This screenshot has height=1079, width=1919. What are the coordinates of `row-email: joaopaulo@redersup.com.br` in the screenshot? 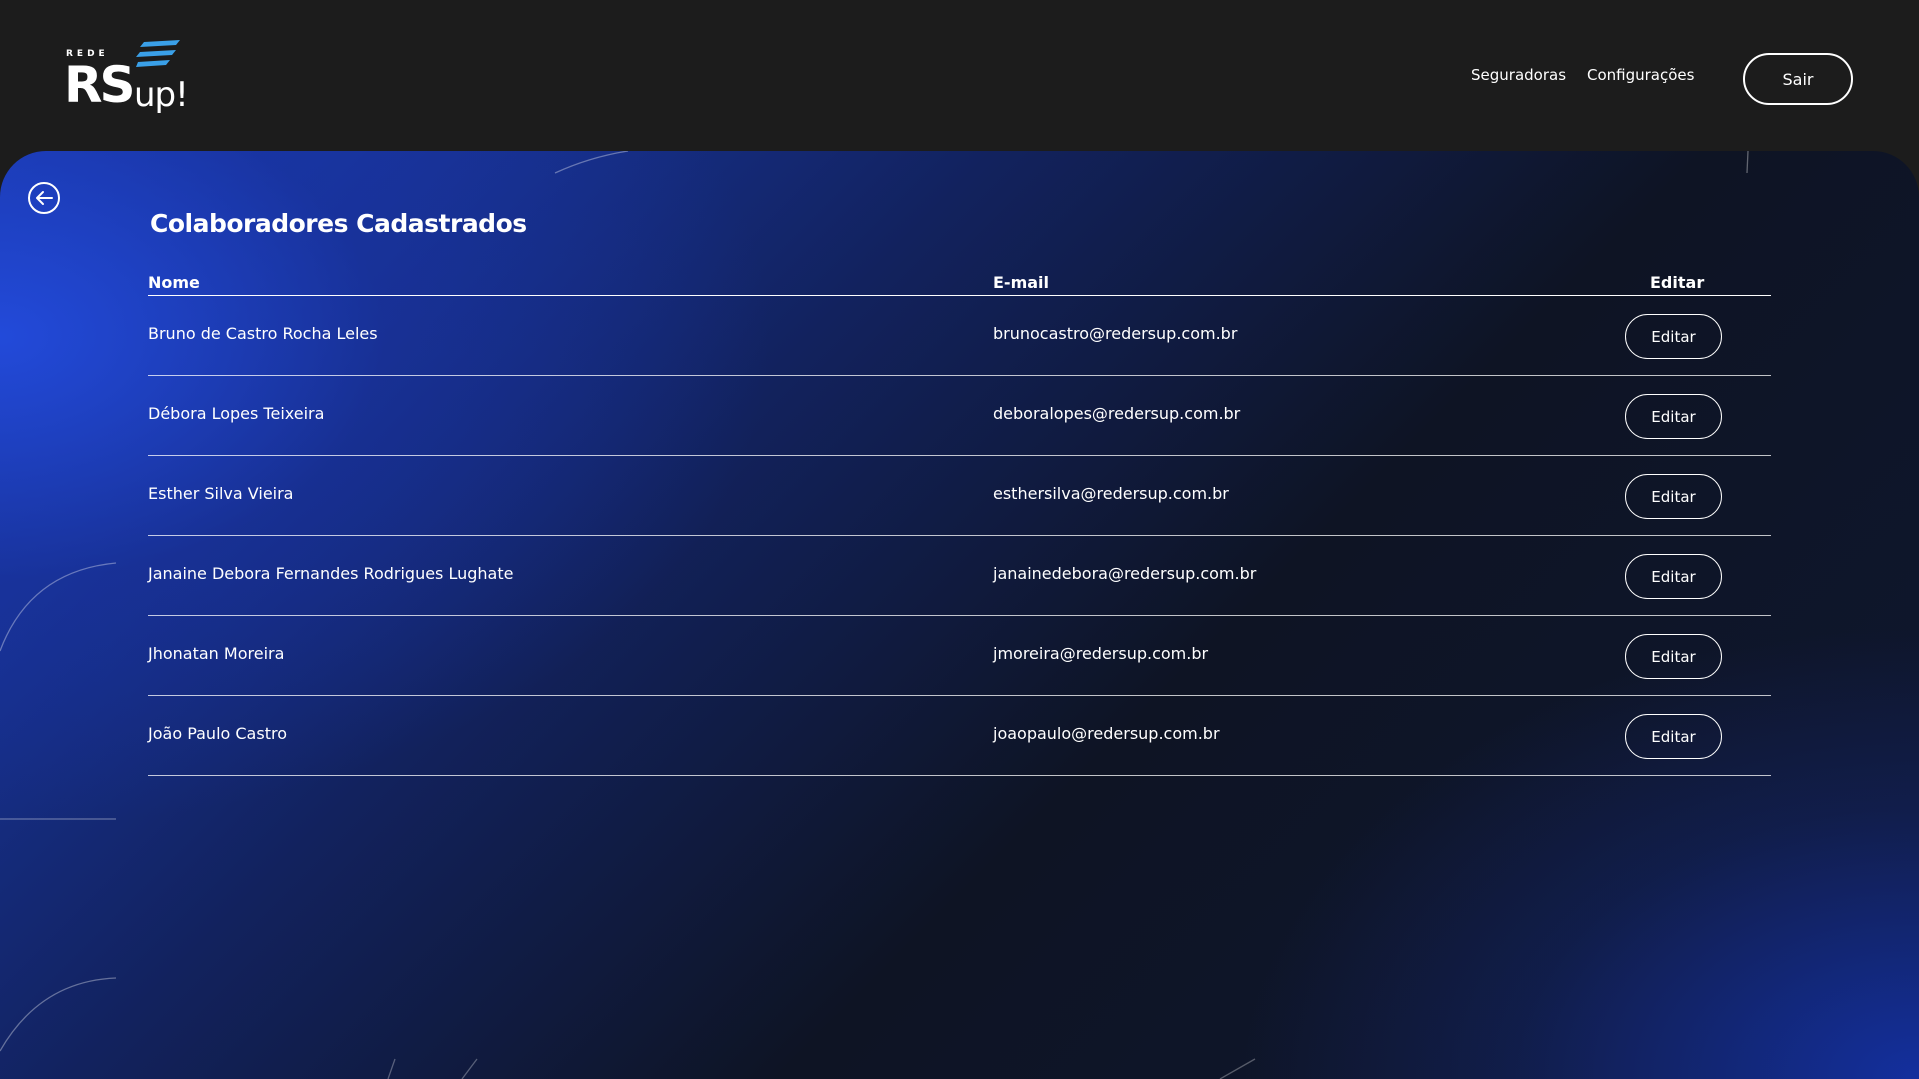 It's located at (1106, 733).